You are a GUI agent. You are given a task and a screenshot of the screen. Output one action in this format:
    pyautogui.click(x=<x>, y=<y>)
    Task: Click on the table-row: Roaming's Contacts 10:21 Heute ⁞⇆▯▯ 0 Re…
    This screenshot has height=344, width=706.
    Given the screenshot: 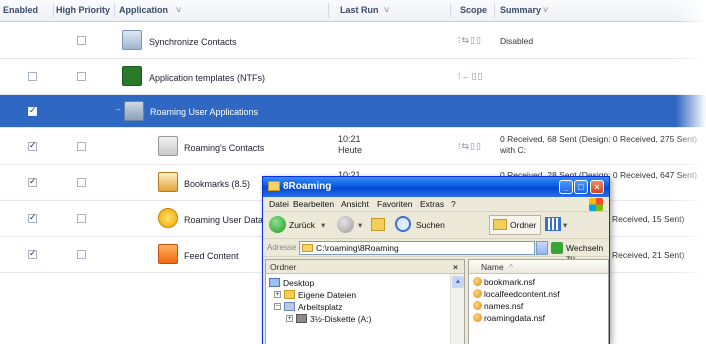 What is the action you would take?
    pyautogui.click(x=353, y=147)
    